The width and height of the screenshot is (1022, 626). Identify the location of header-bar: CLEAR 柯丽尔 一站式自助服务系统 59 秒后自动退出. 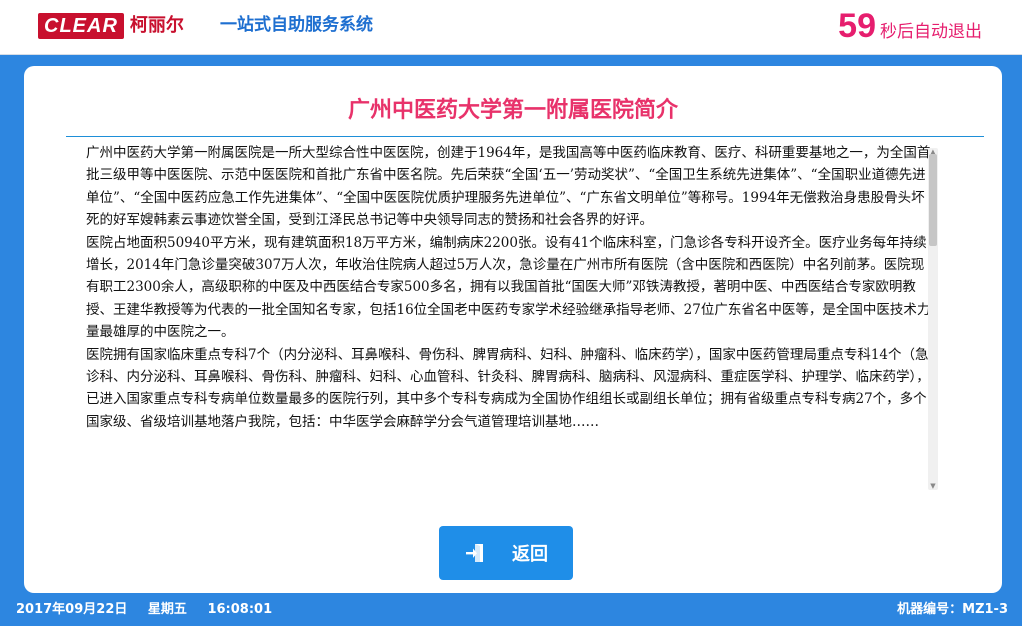
(511, 27).